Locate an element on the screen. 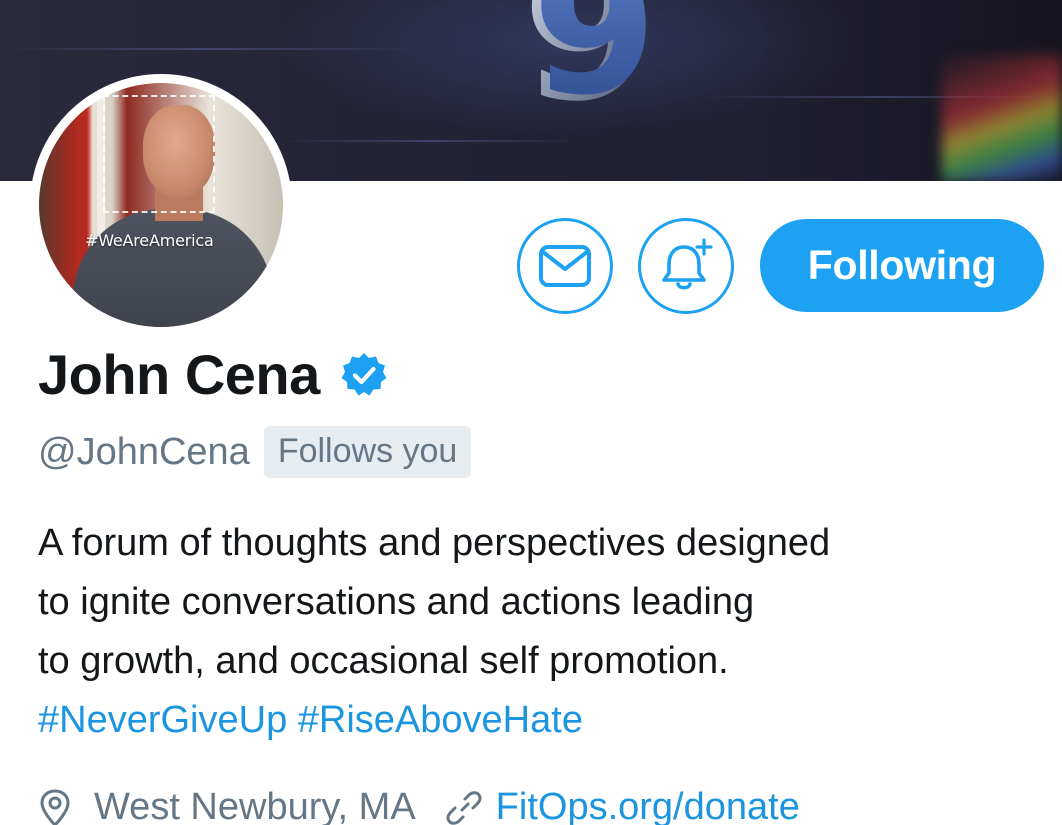  display-name: John Cena is located at coordinates (179, 374).